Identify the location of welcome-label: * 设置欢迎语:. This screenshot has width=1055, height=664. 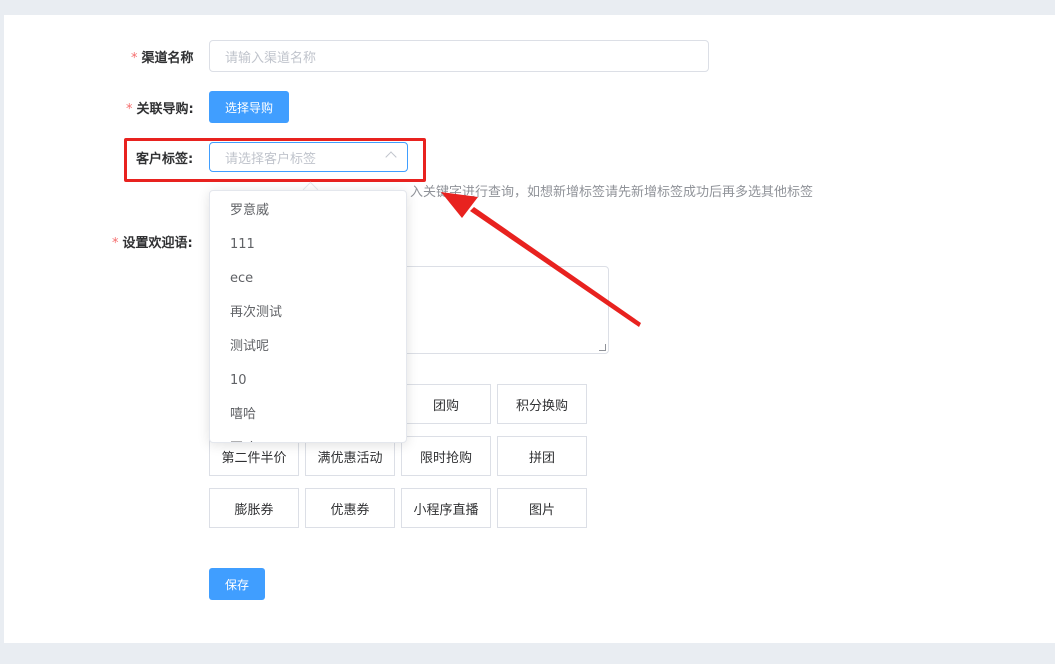
(152, 241).